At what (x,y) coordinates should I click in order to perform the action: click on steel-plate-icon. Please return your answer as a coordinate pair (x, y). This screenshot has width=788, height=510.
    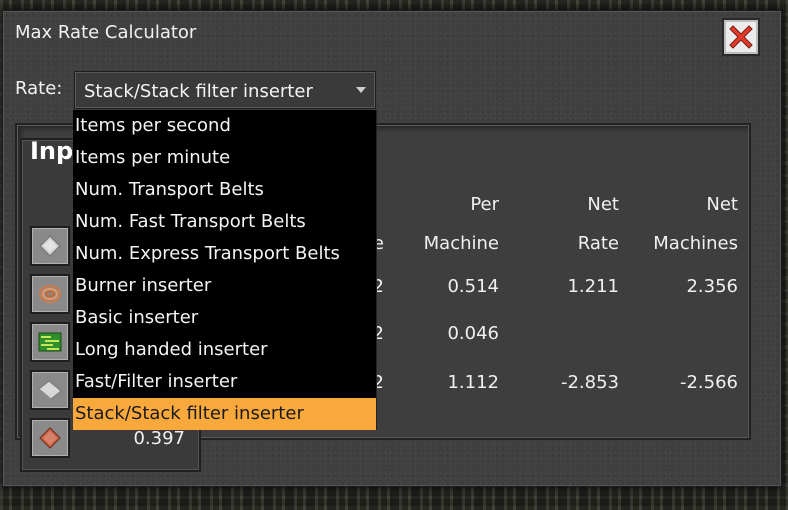
    Looking at the image, I should click on (50, 390).